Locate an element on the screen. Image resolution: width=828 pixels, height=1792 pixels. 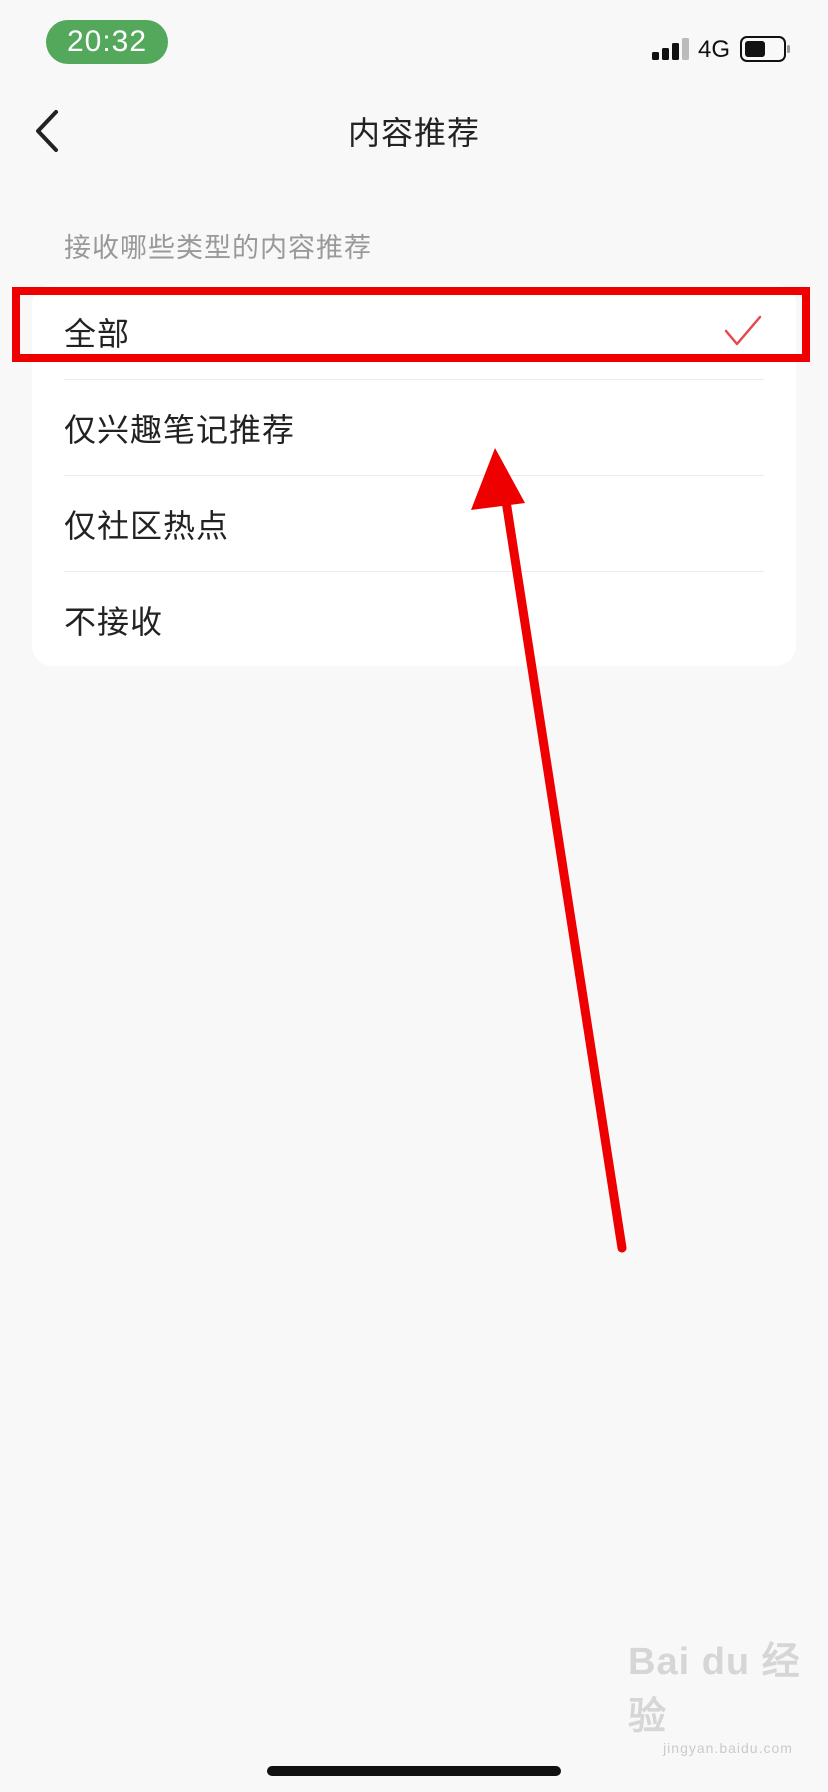
option-label: 仅社区热点 is located at coordinates (147, 526).